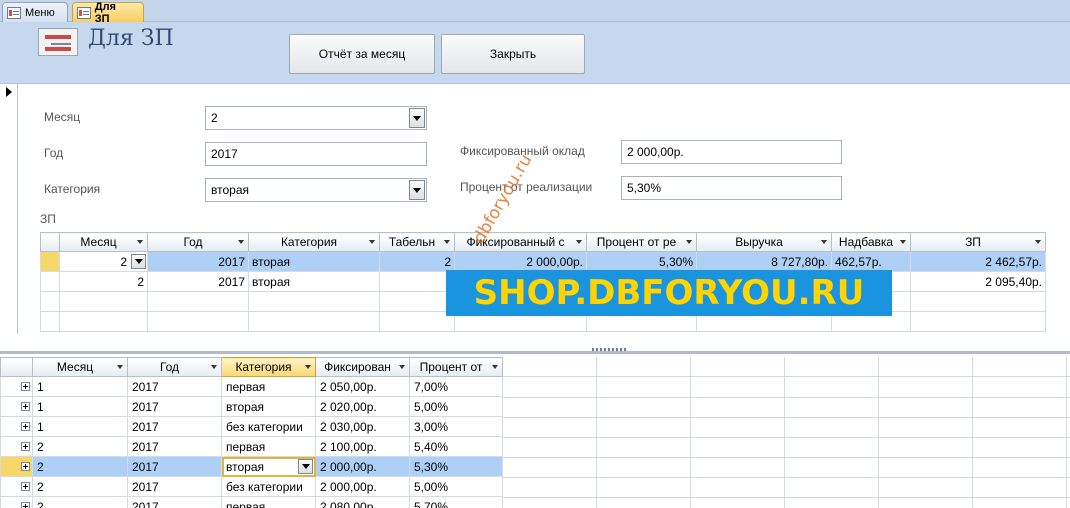 The image size is (1070, 508). I want to click on cell: 2 020,00р., so click(362, 406).